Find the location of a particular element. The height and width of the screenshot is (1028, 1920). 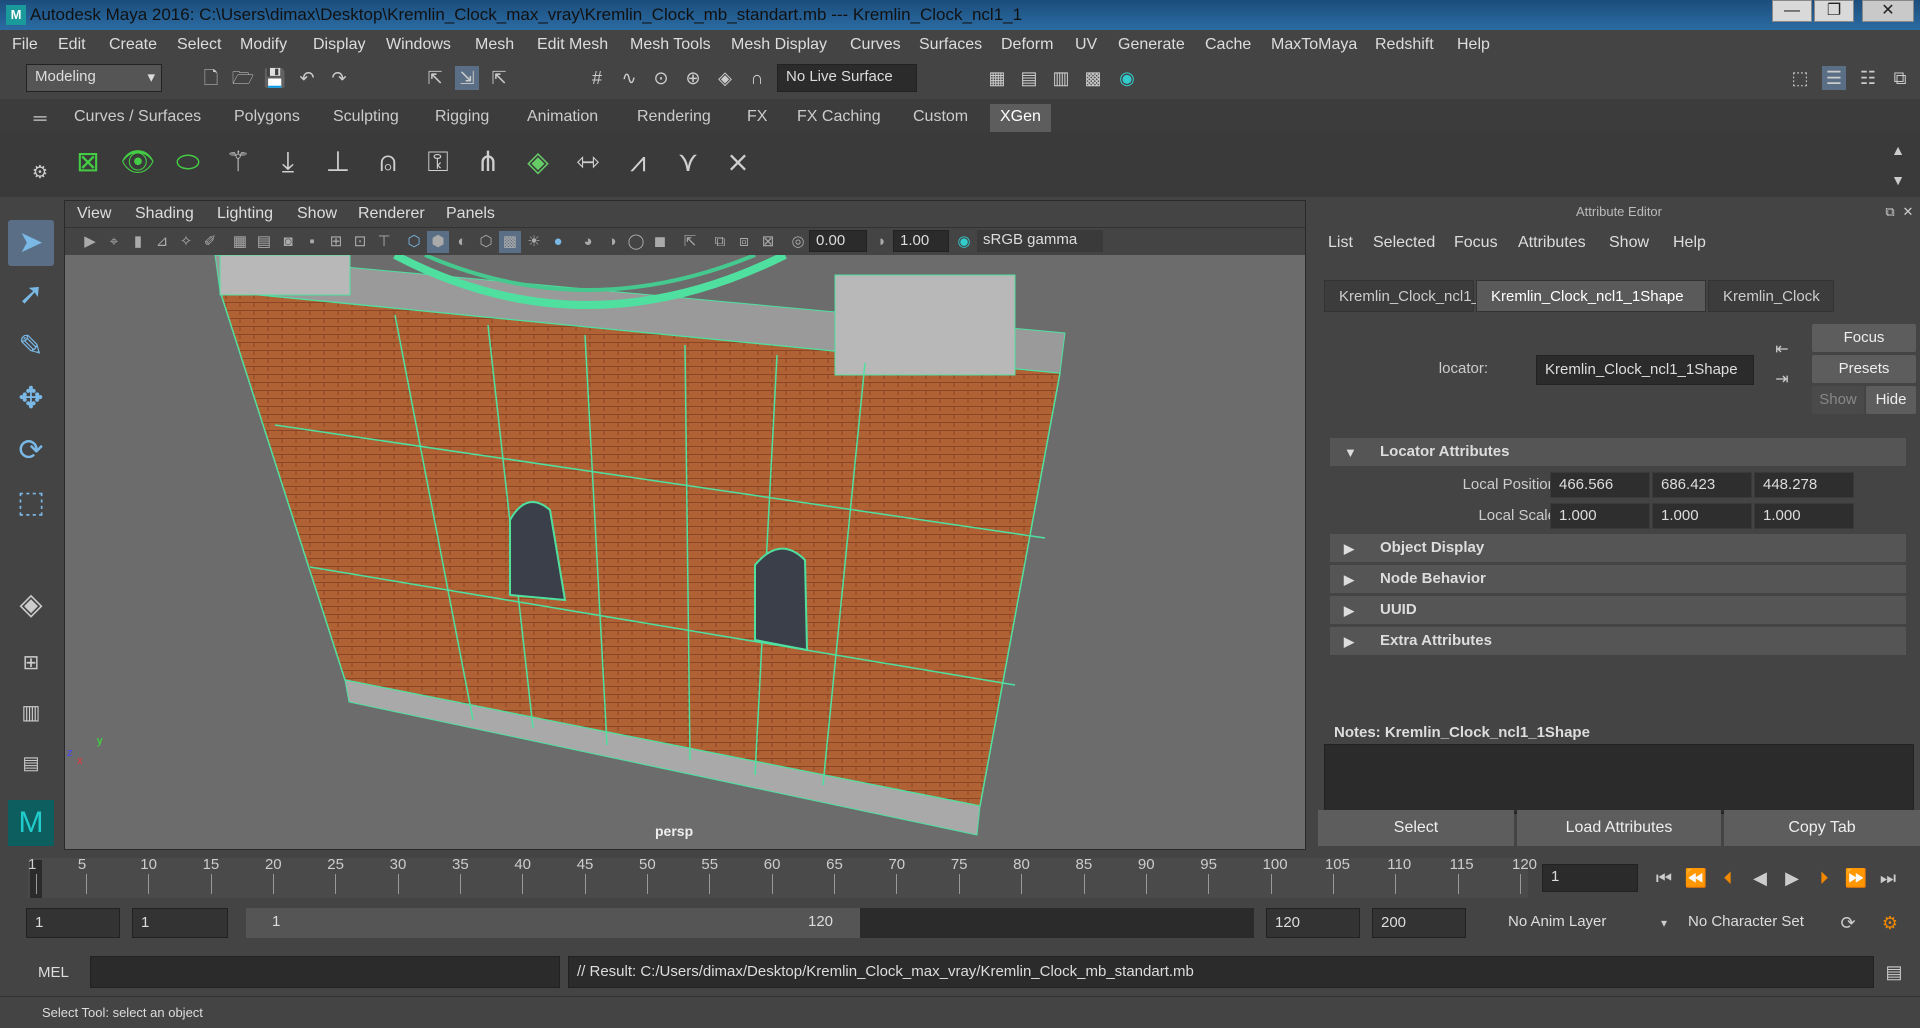

tab-fx-caching: FX Caching is located at coordinates (839, 118).